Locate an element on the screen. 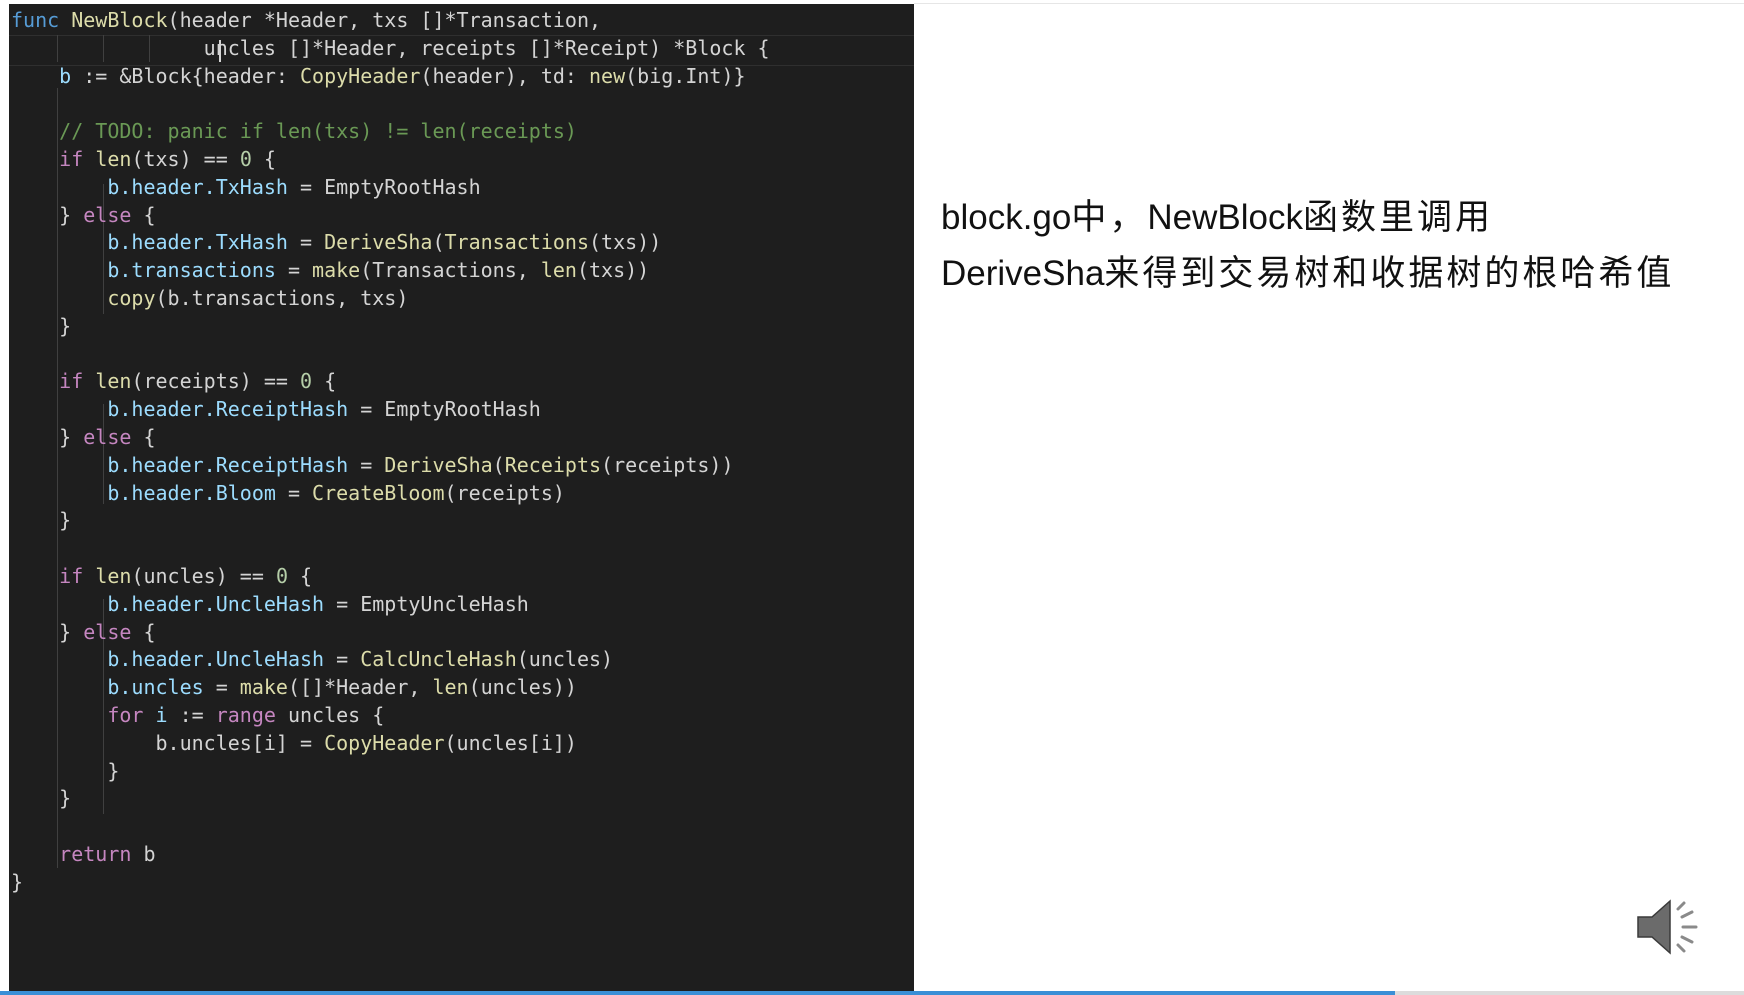  code-line: copy(b.transactions, txs) is located at coordinates (209, 298).